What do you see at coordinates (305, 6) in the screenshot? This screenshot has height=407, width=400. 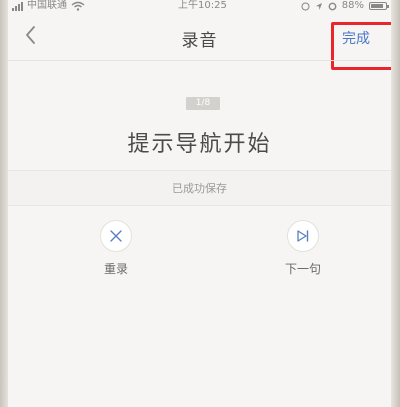 I see `alarm-icon` at bounding box center [305, 6].